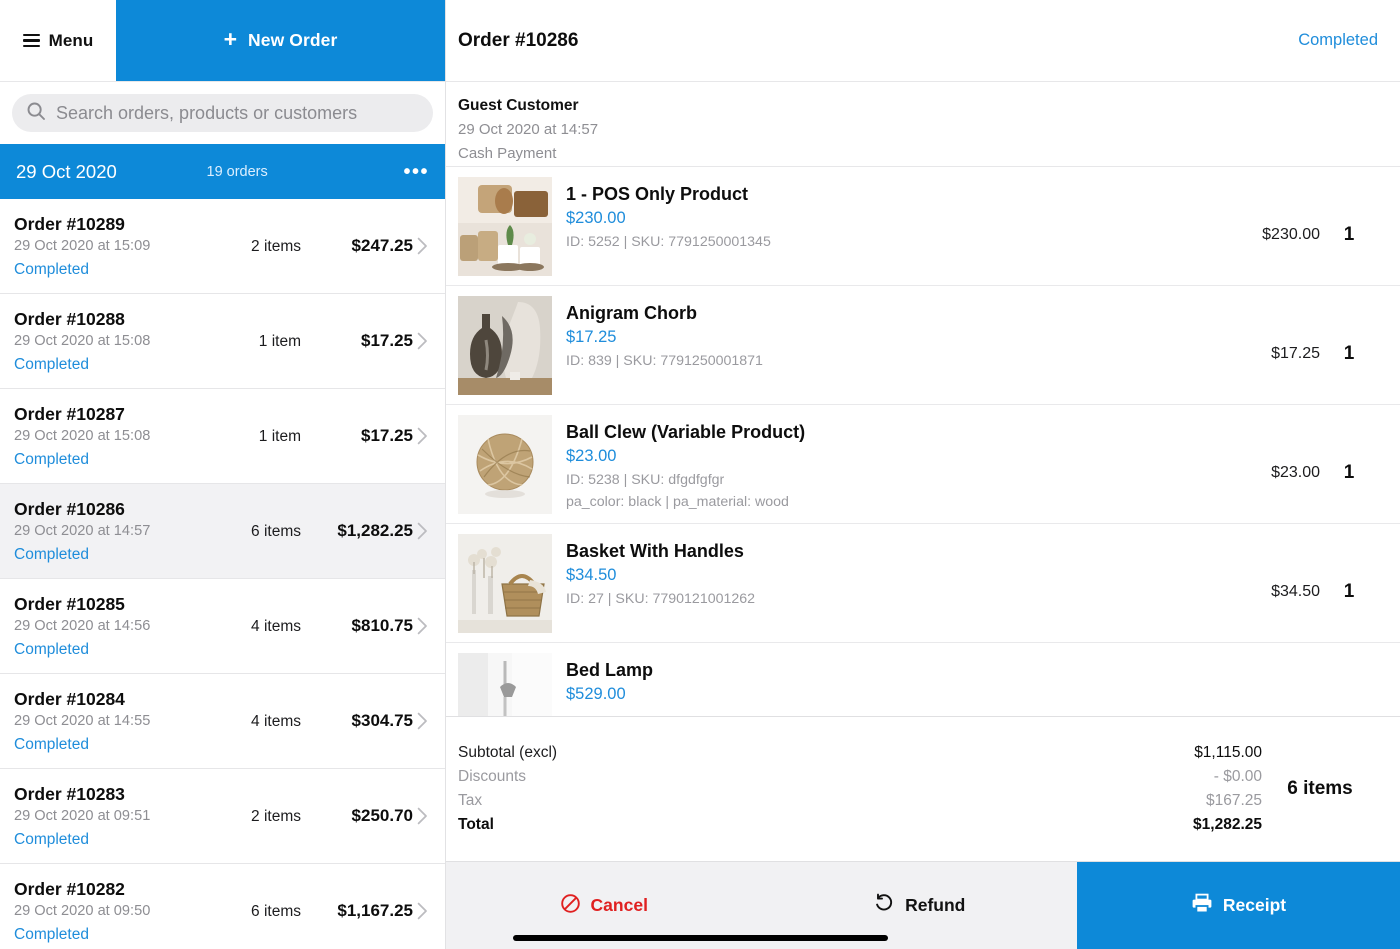 Image resolution: width=1400 pixels, height=949 pixels. What do you see at coordinates (470, 800) in the screenshot?
I see `tax-label: Tax` at bounding box center [470, 800].